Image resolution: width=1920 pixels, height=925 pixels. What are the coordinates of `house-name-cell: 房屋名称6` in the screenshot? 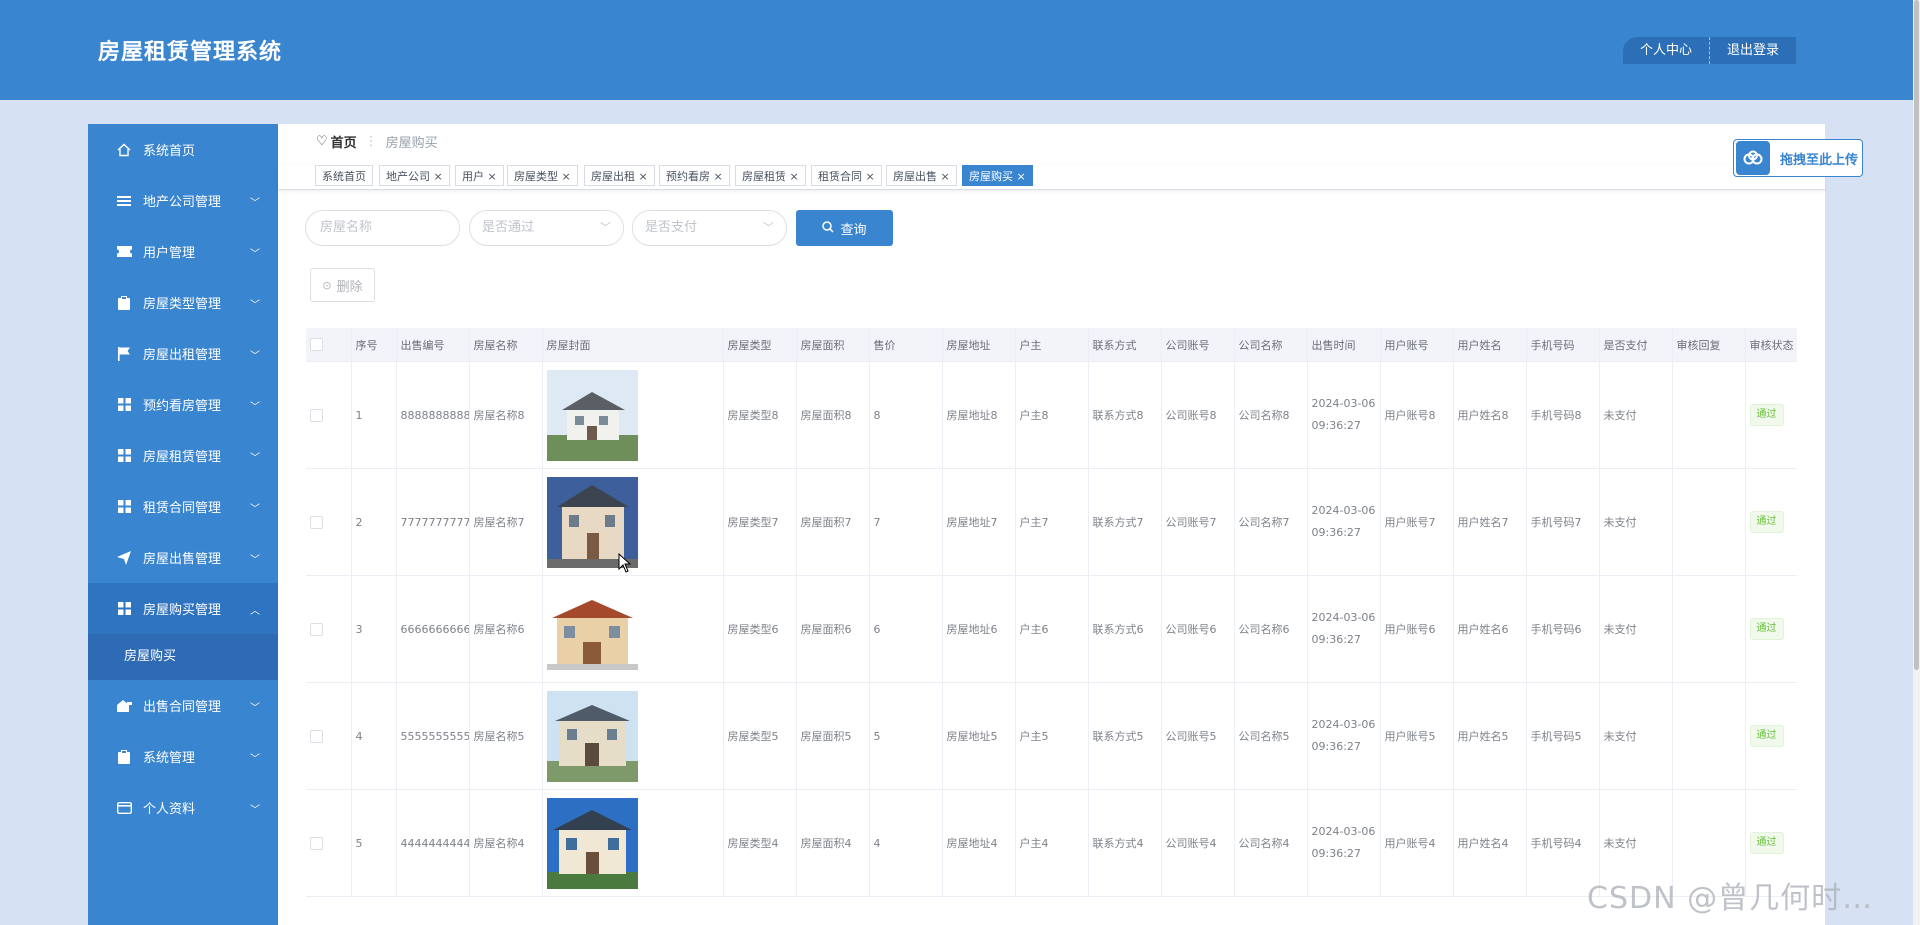 It's located at (506, 629).